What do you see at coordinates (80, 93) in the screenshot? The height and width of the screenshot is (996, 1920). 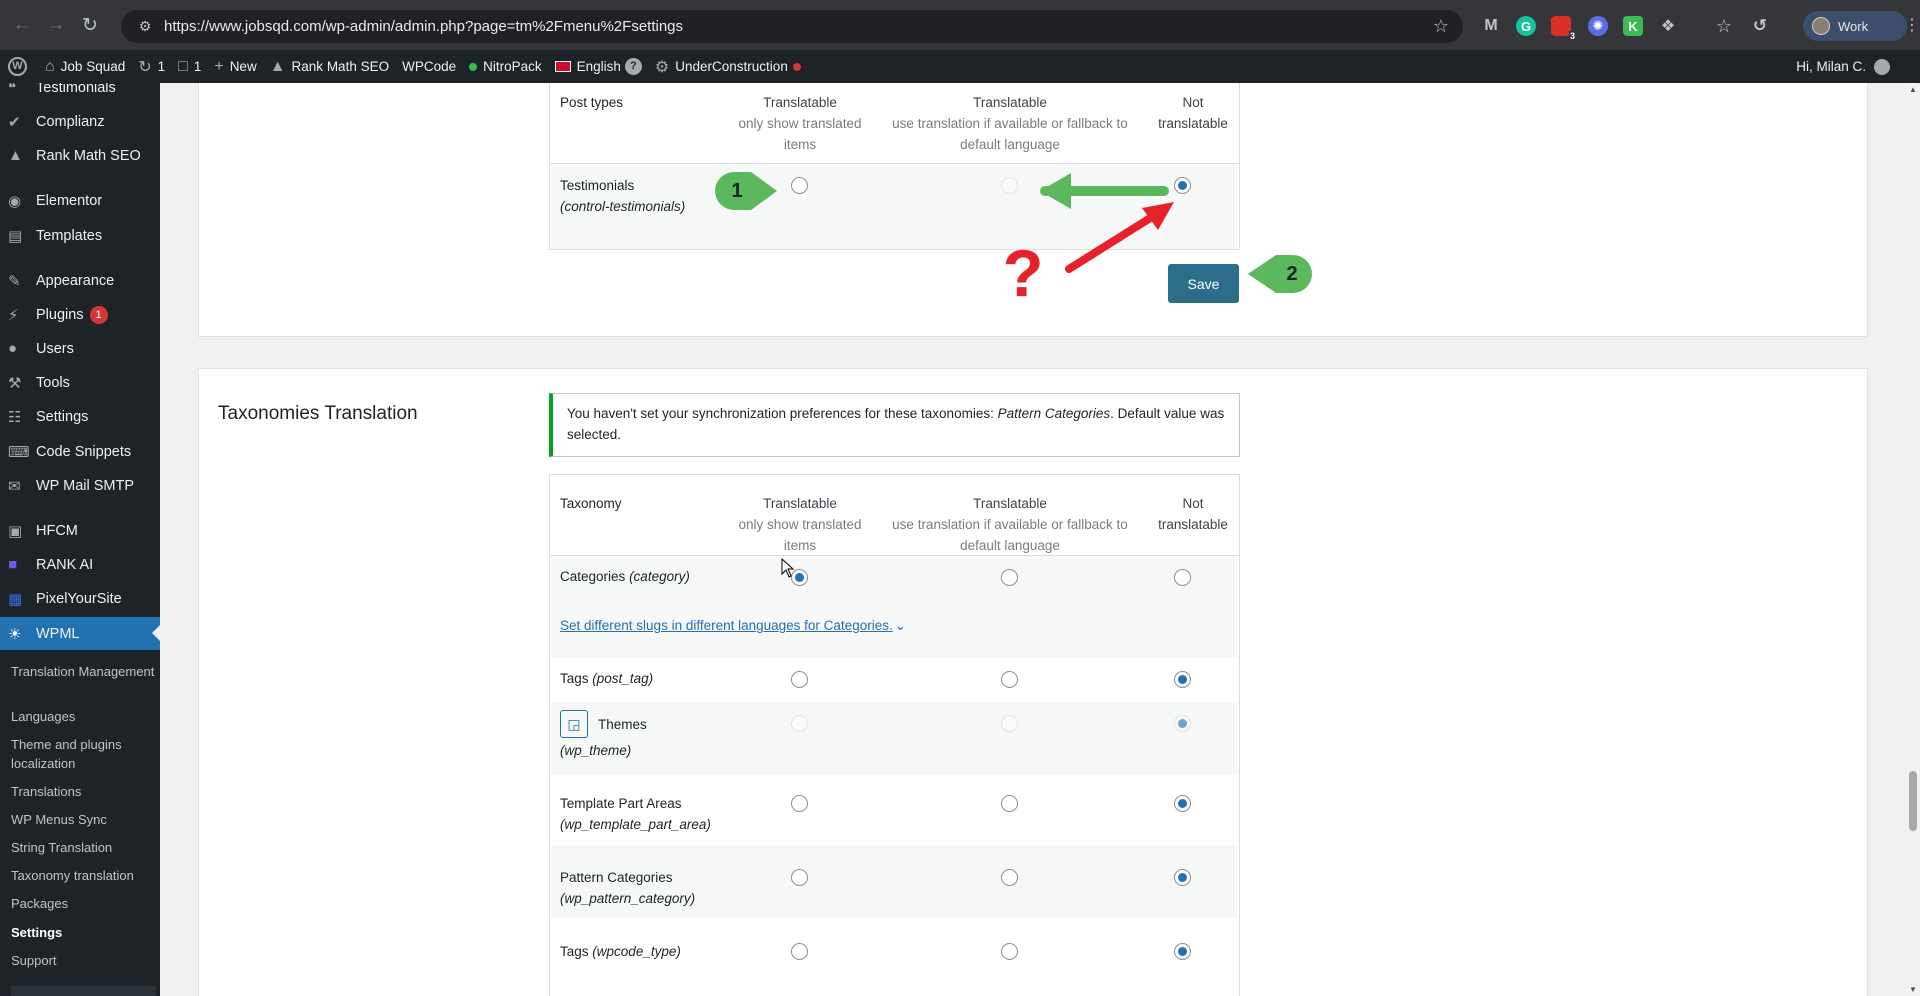 I see `menu-testimonials: ❝ Testimonials` at bounding box center [80, 93].